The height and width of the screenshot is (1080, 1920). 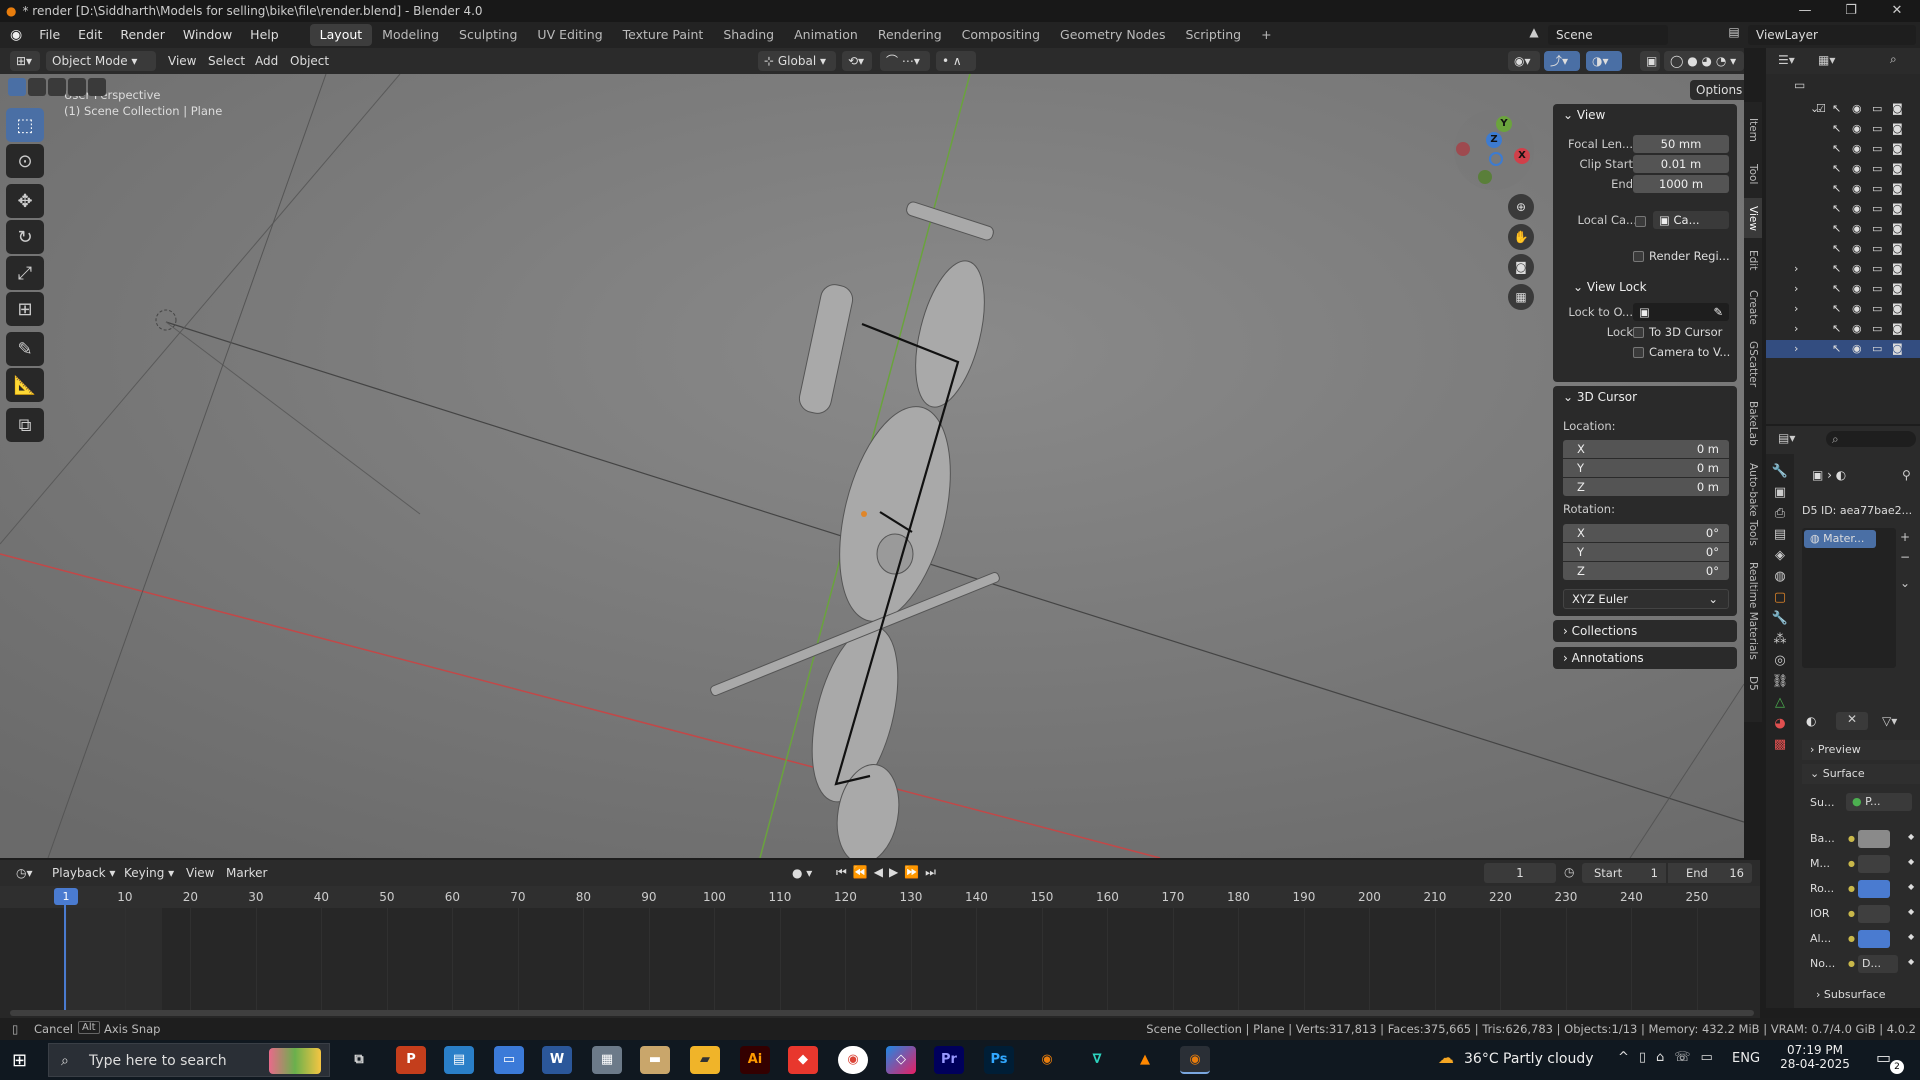 I want to click on gizmo-neg-y, so click(x=1485, y=177).